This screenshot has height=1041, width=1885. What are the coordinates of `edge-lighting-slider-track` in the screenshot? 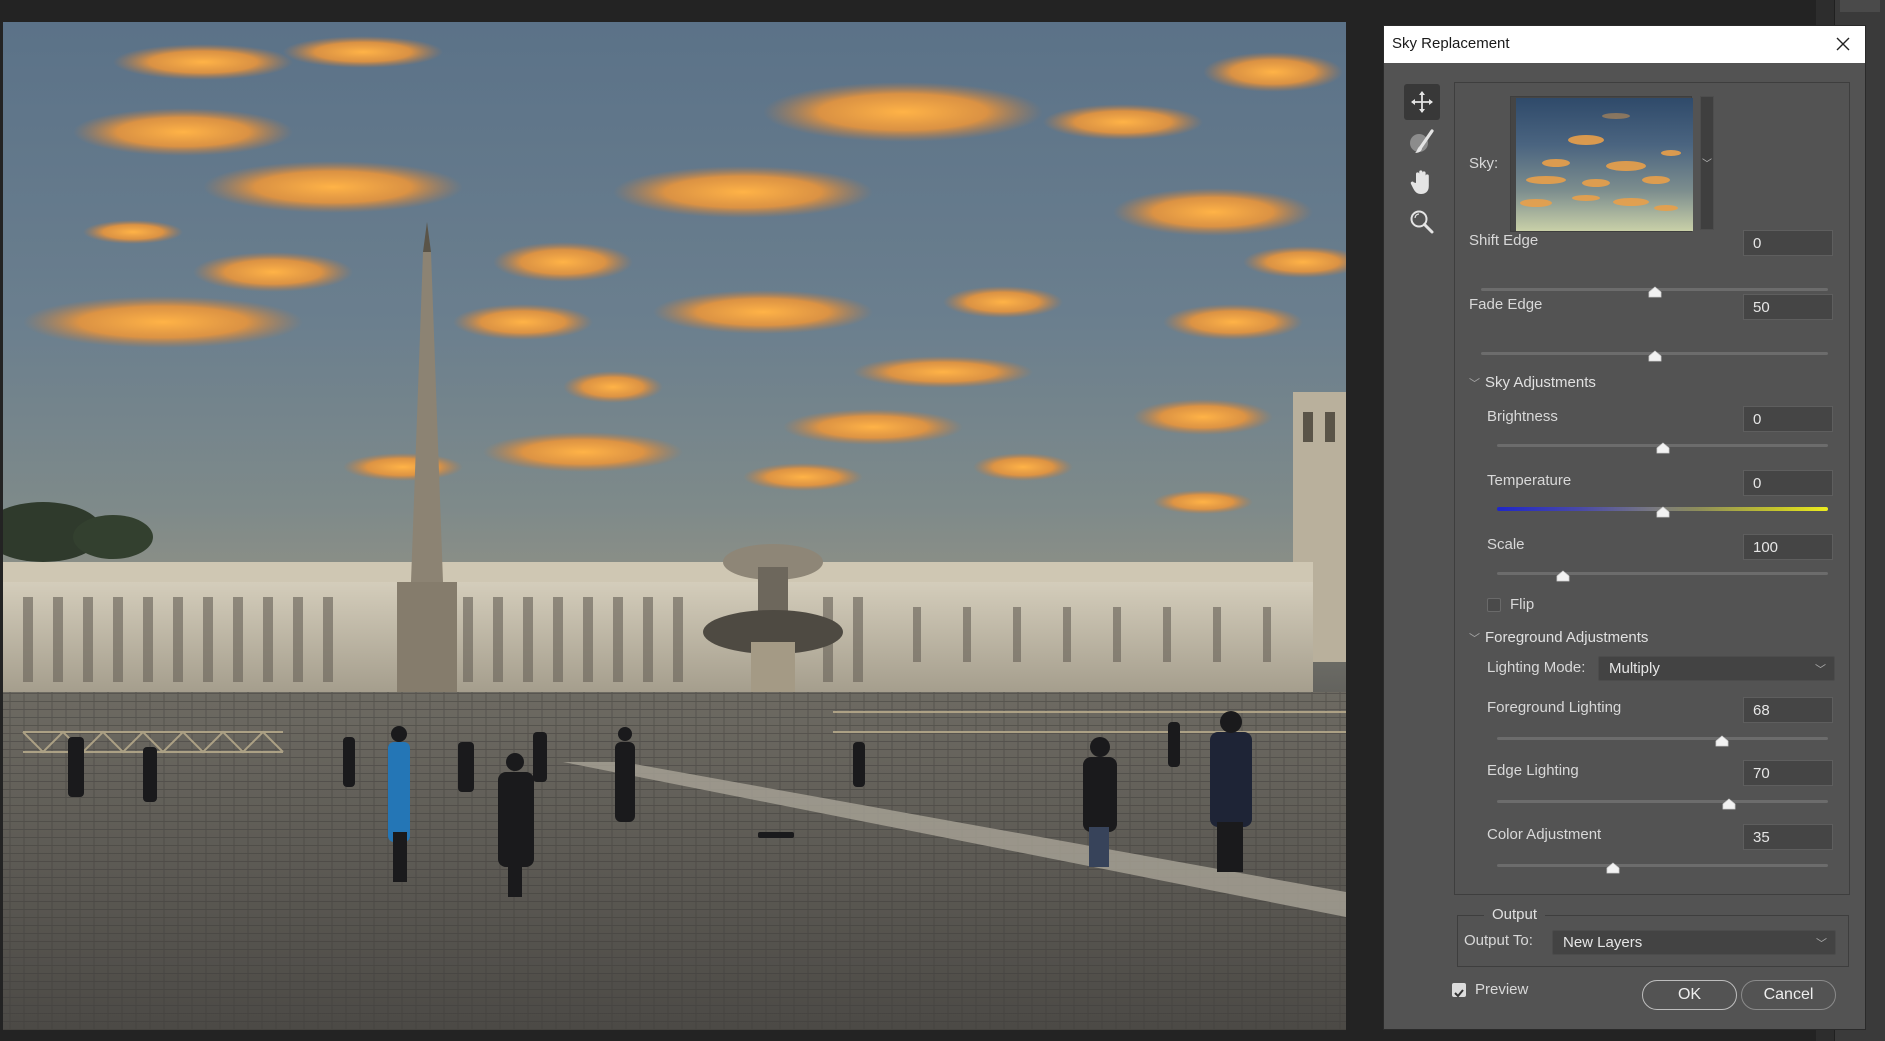 It's located at (1662, 801).